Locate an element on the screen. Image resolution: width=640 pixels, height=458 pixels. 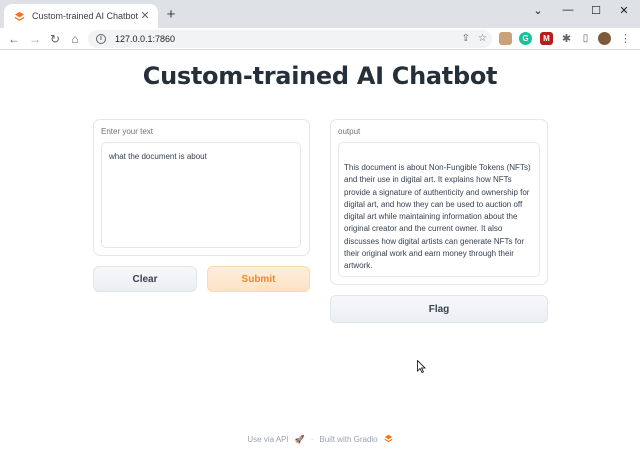
url-text: 127.0.0.1:7860 is located at coordinates (145, 39).